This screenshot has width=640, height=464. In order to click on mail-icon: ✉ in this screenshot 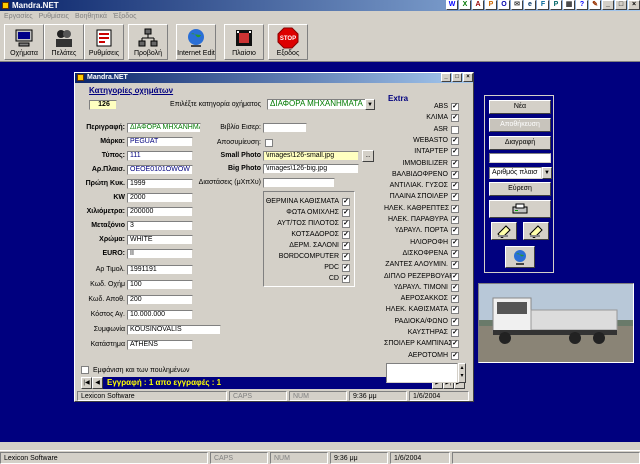, I will do `click(517, 5)`.